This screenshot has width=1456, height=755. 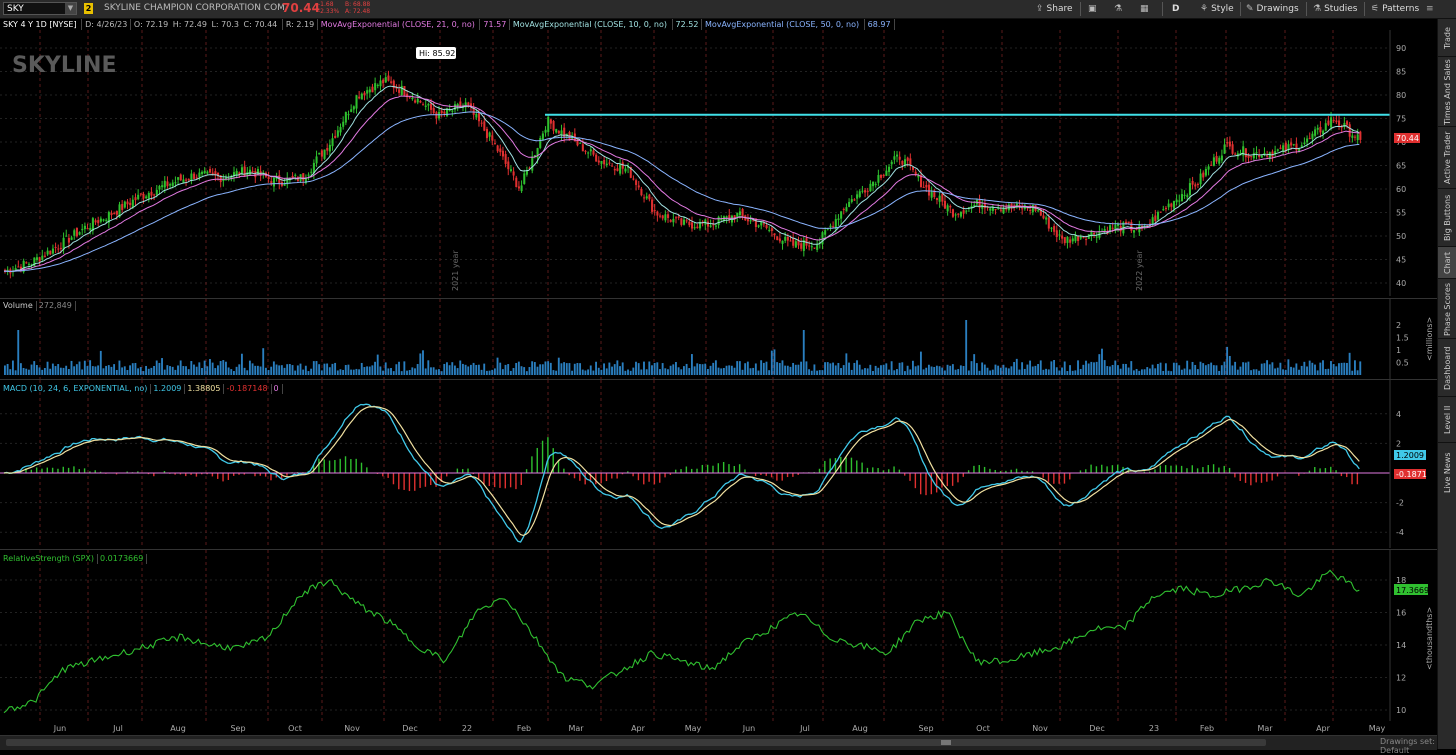 What do you see at coordinates (70, 8) in the screenshot?
I see `chevron-down-icon: ▼` at bounding box center [70, 8].